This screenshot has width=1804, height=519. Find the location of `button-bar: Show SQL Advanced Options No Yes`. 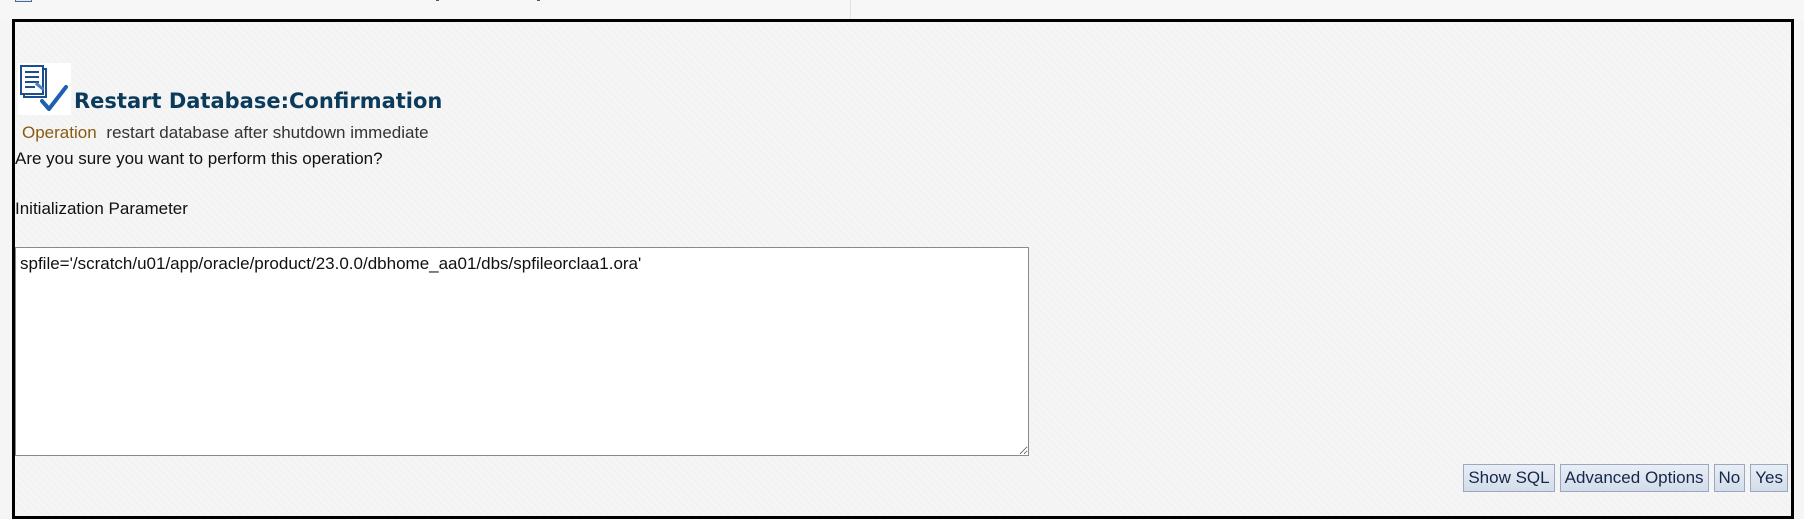

button-bar: Show SQL Advanced Options No Yes is located at coordinates (1625, 478).